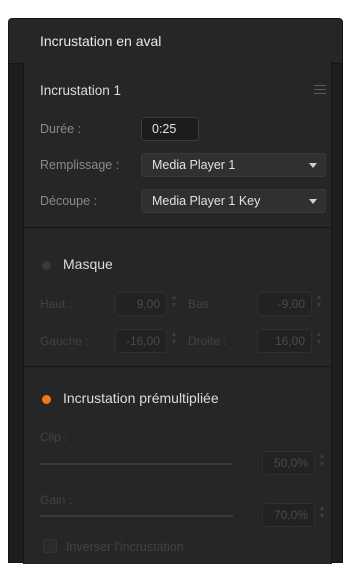  Describe the element at coordinates (291, 304) in the screenshot. I see `mask-bottom-value: -9,00` at that location.